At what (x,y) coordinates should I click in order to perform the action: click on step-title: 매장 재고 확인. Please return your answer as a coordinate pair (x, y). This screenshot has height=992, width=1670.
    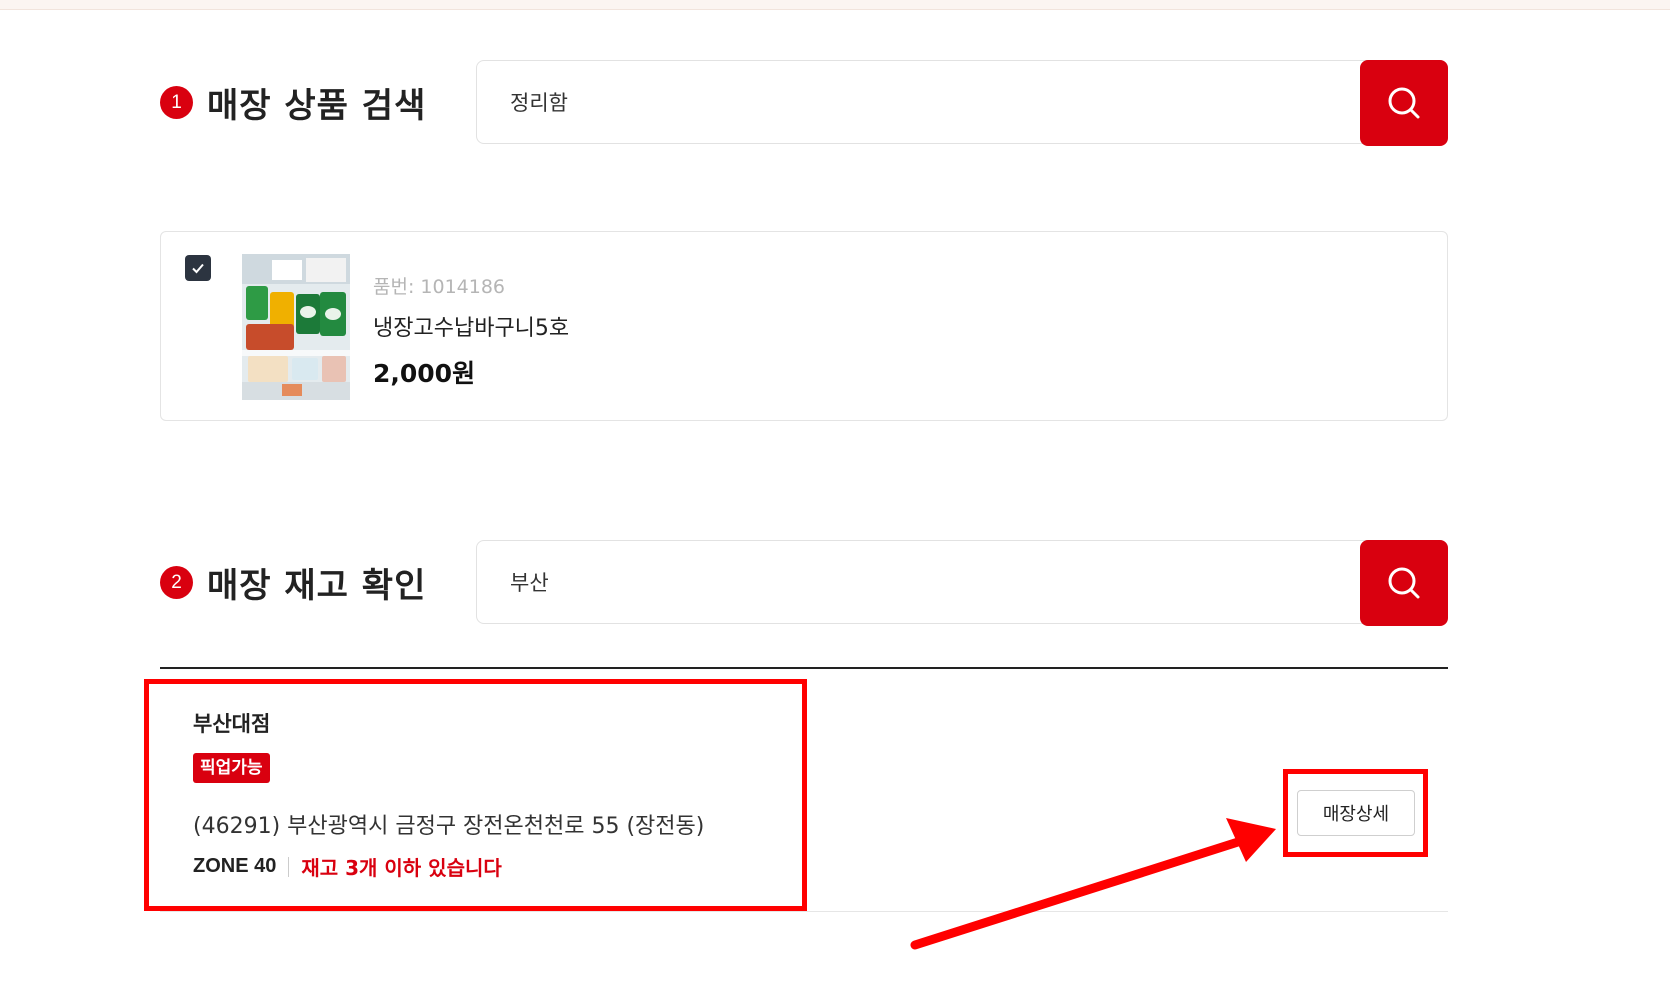
    Looking at the image, I should click on (317, 586).